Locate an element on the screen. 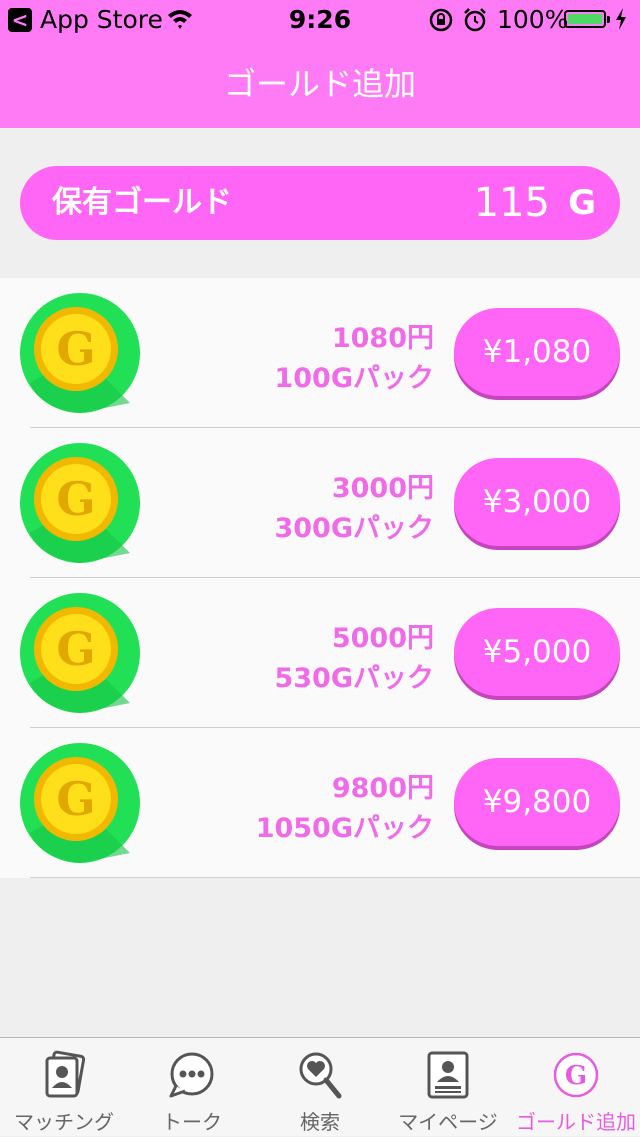  matching-card-icon is located at coordinates (64, 1075).